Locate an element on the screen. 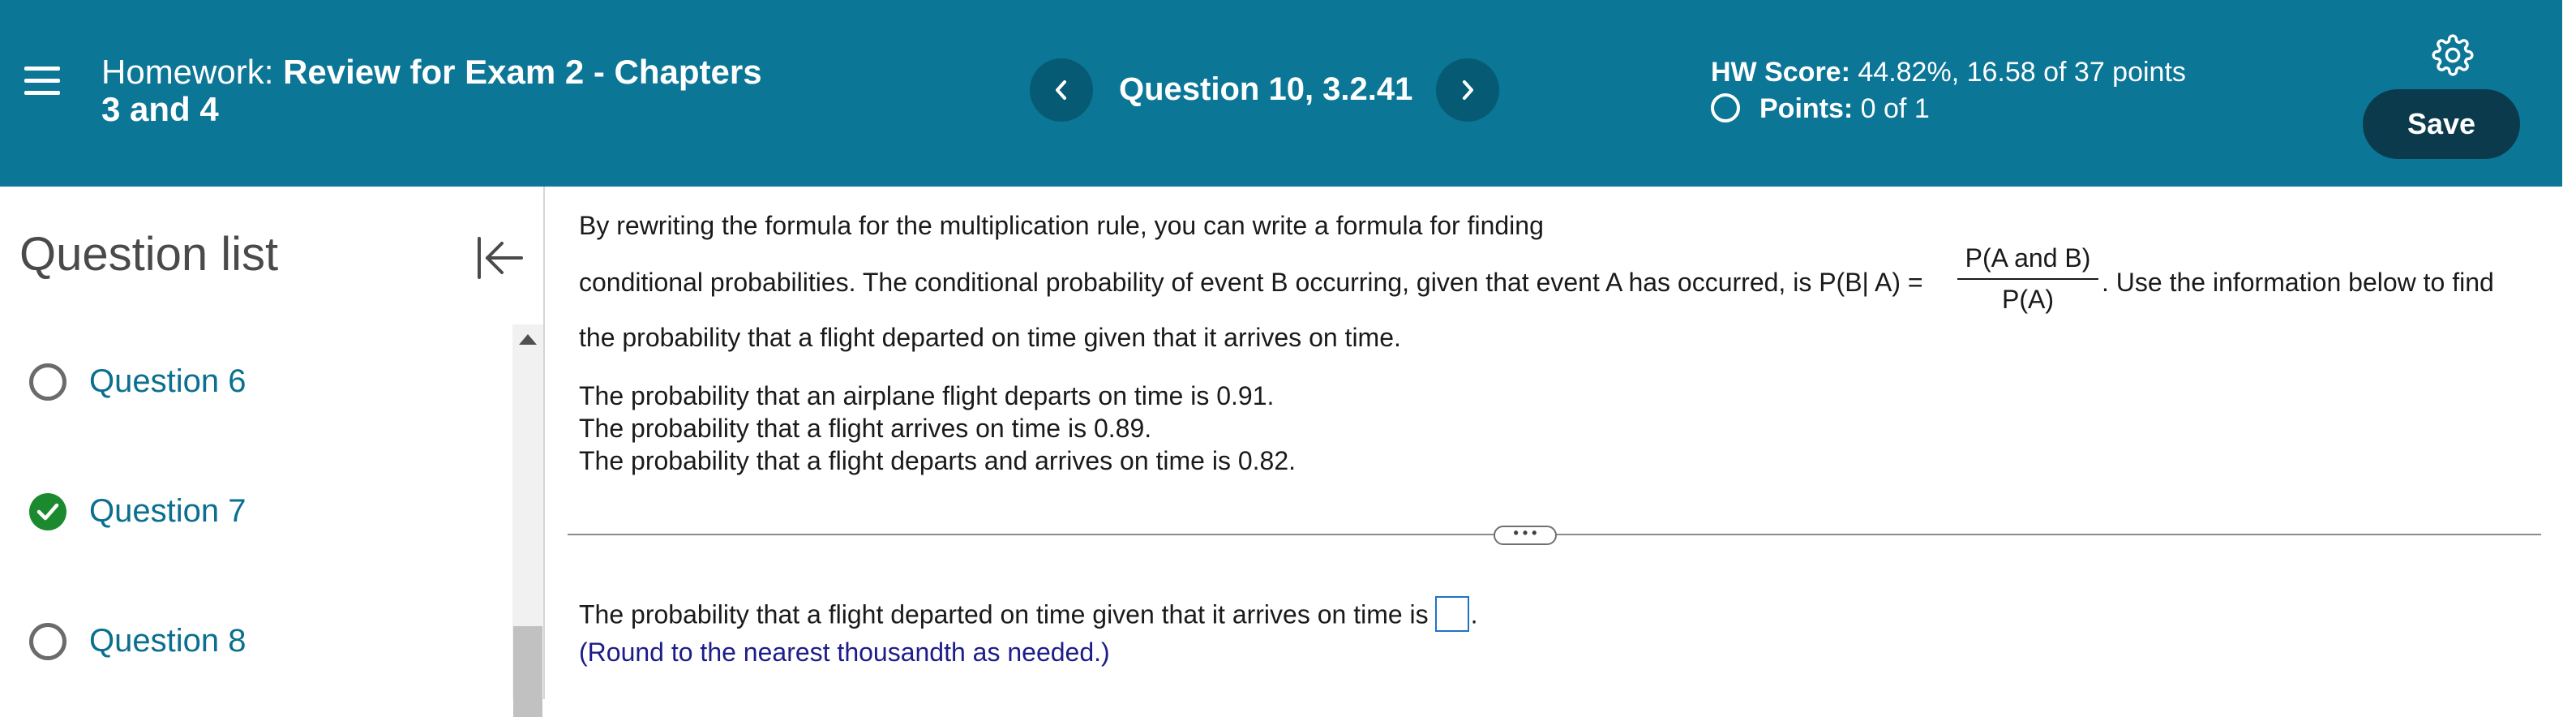 This screenshot has height=717, width=2576. question-list-item-label: Question 7 is located at coordinates (167, 511).